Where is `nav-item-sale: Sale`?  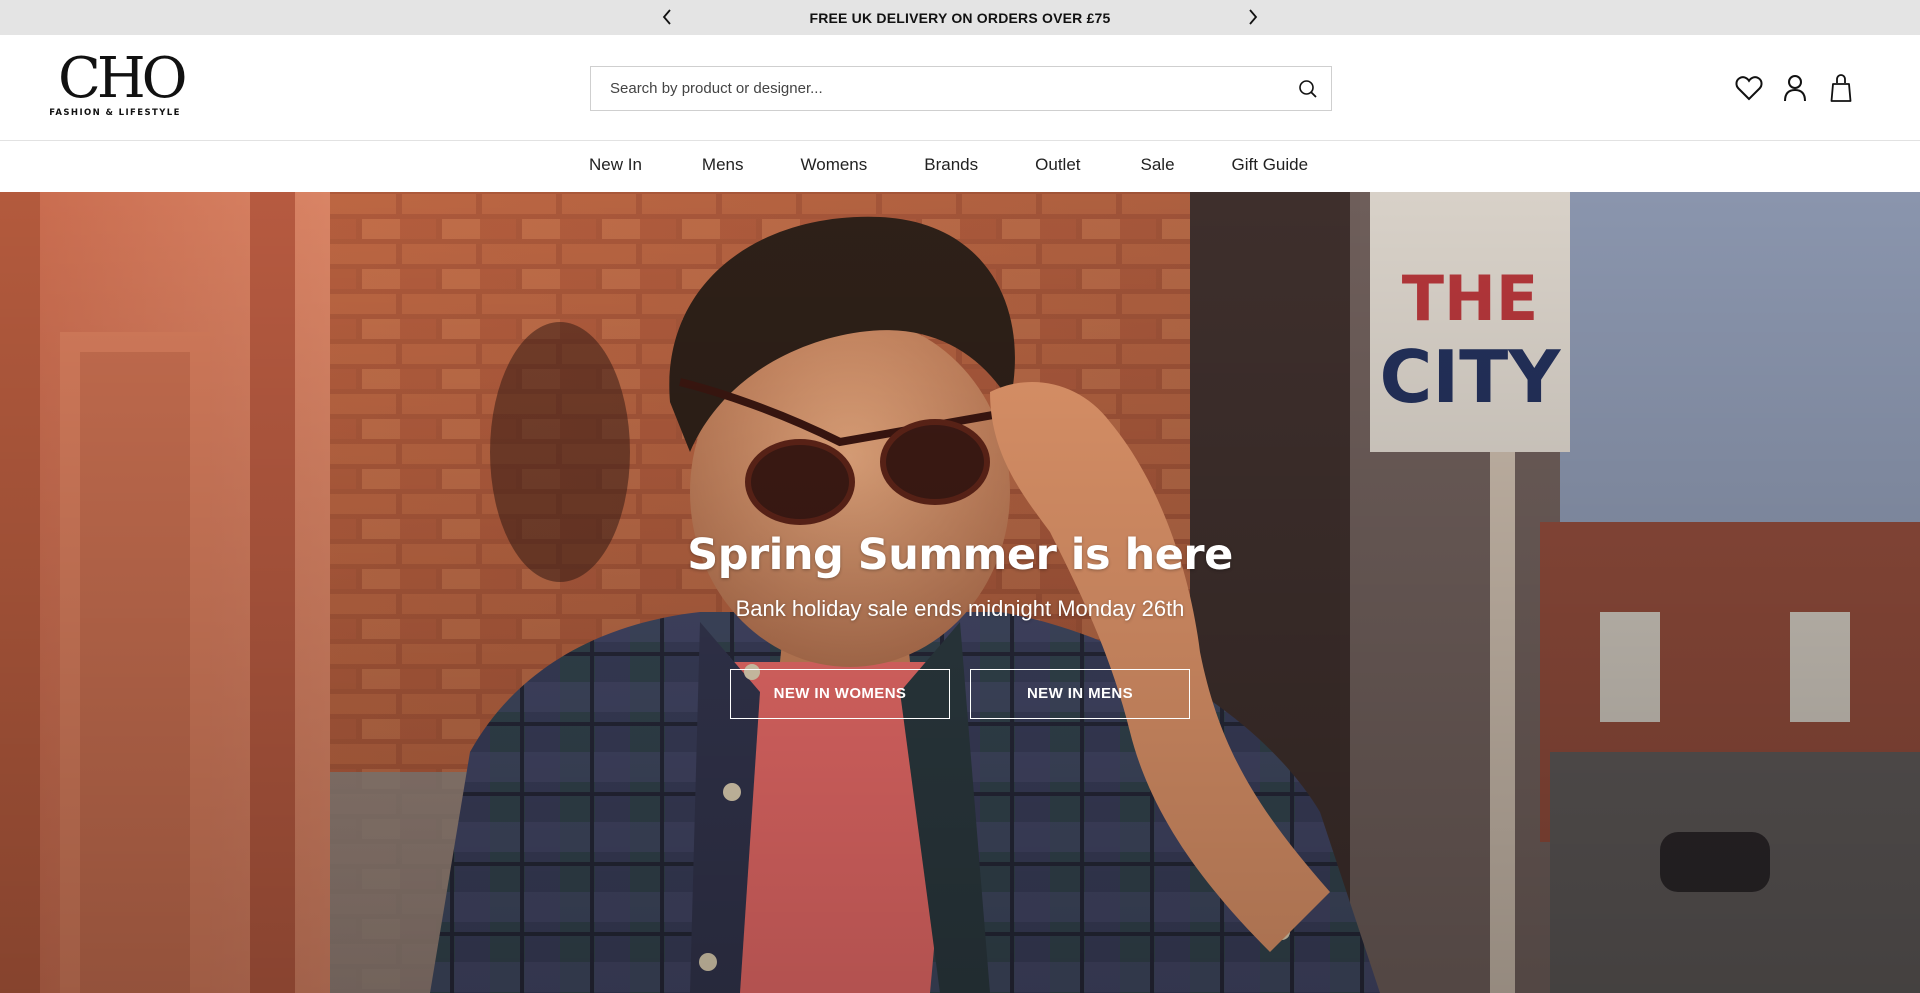 nav-item-sale: Sale is located at coordinates (1158, 167).